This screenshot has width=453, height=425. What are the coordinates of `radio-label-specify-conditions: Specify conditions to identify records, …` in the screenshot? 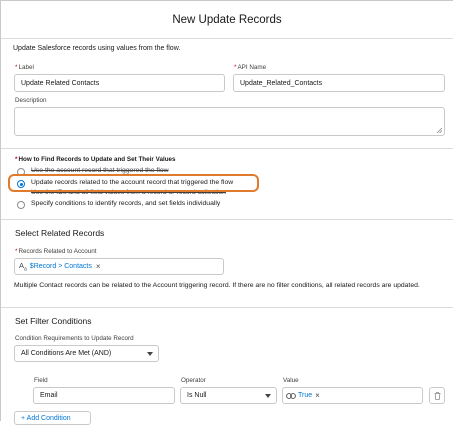 It's located at (126, 203).